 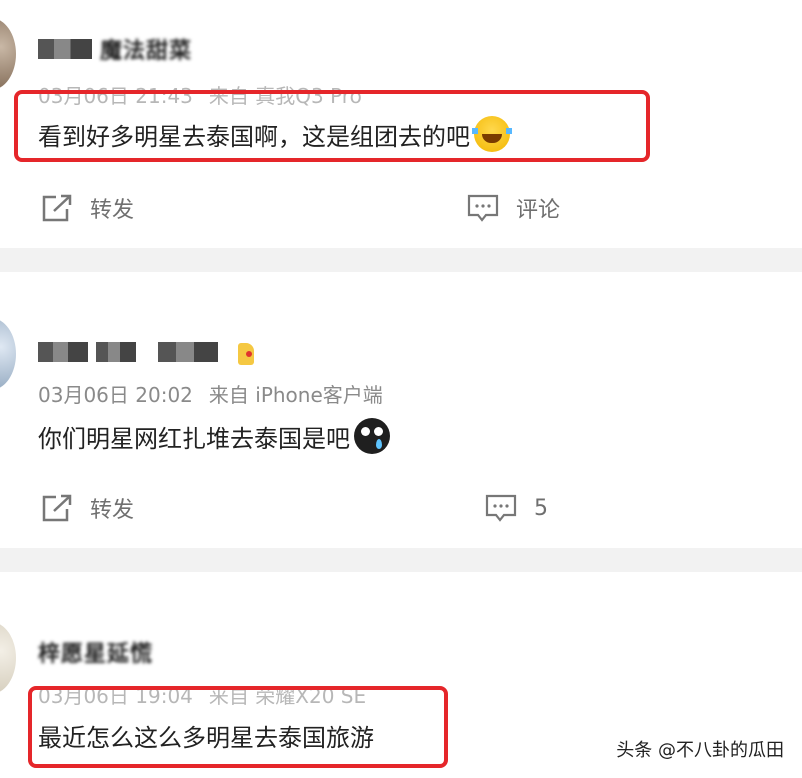 I want to click on comment-count: 5, so click(x=541, y=508).